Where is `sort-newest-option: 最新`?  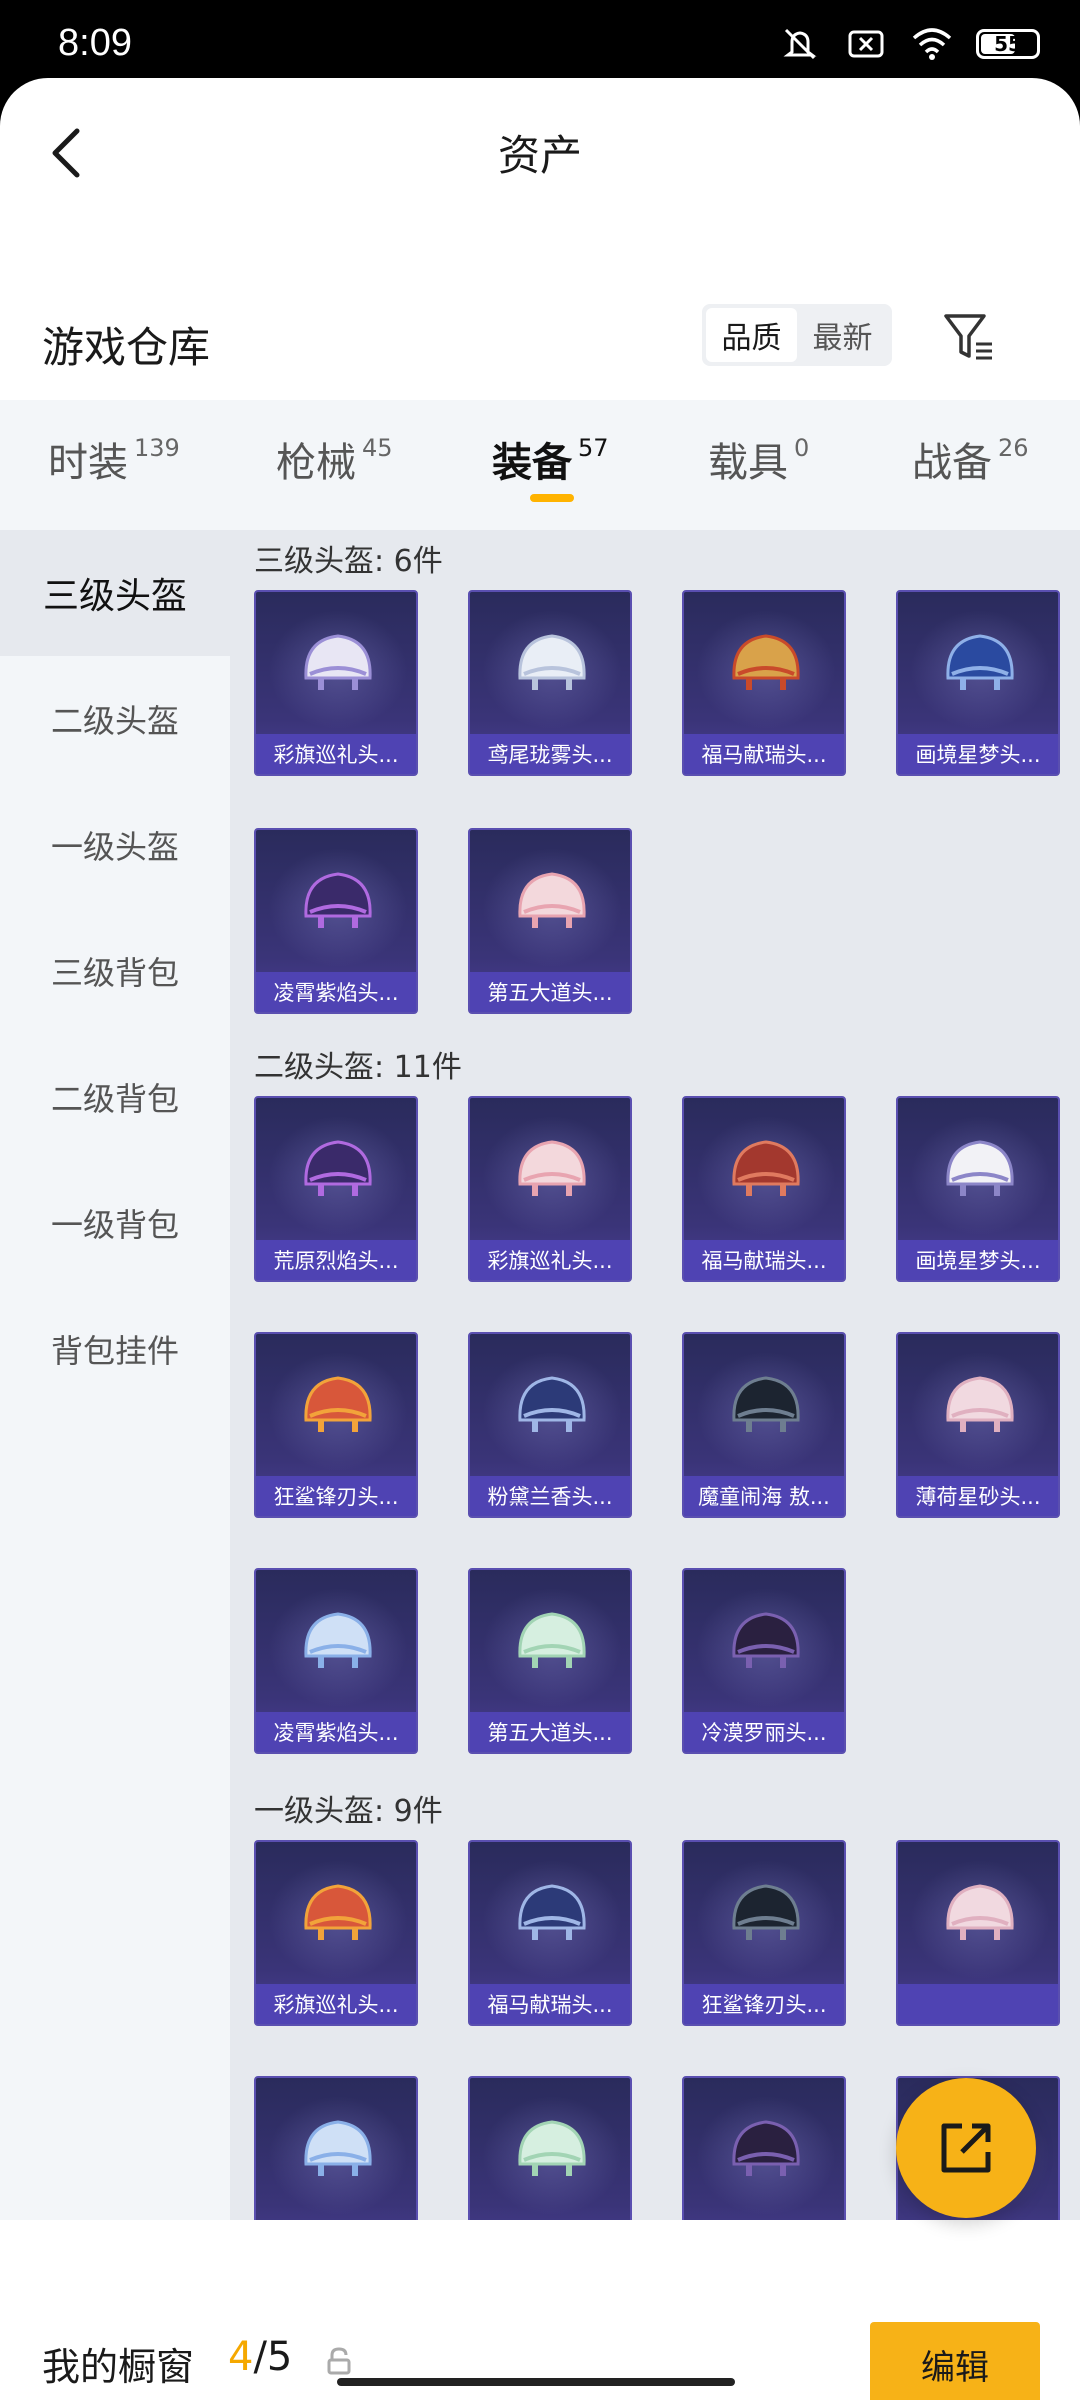 sort-newest-option: 最新 is located at coordinates (842, 335).